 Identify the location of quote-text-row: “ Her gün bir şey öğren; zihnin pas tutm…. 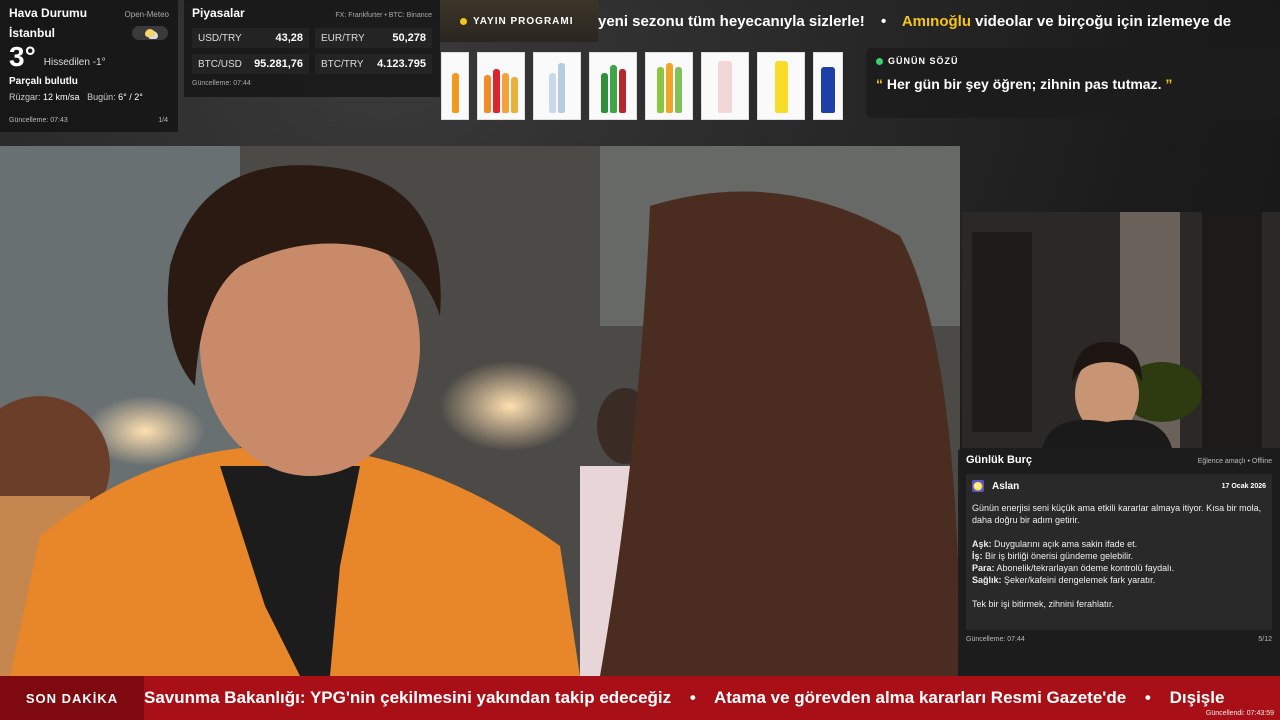
(1073, 84).